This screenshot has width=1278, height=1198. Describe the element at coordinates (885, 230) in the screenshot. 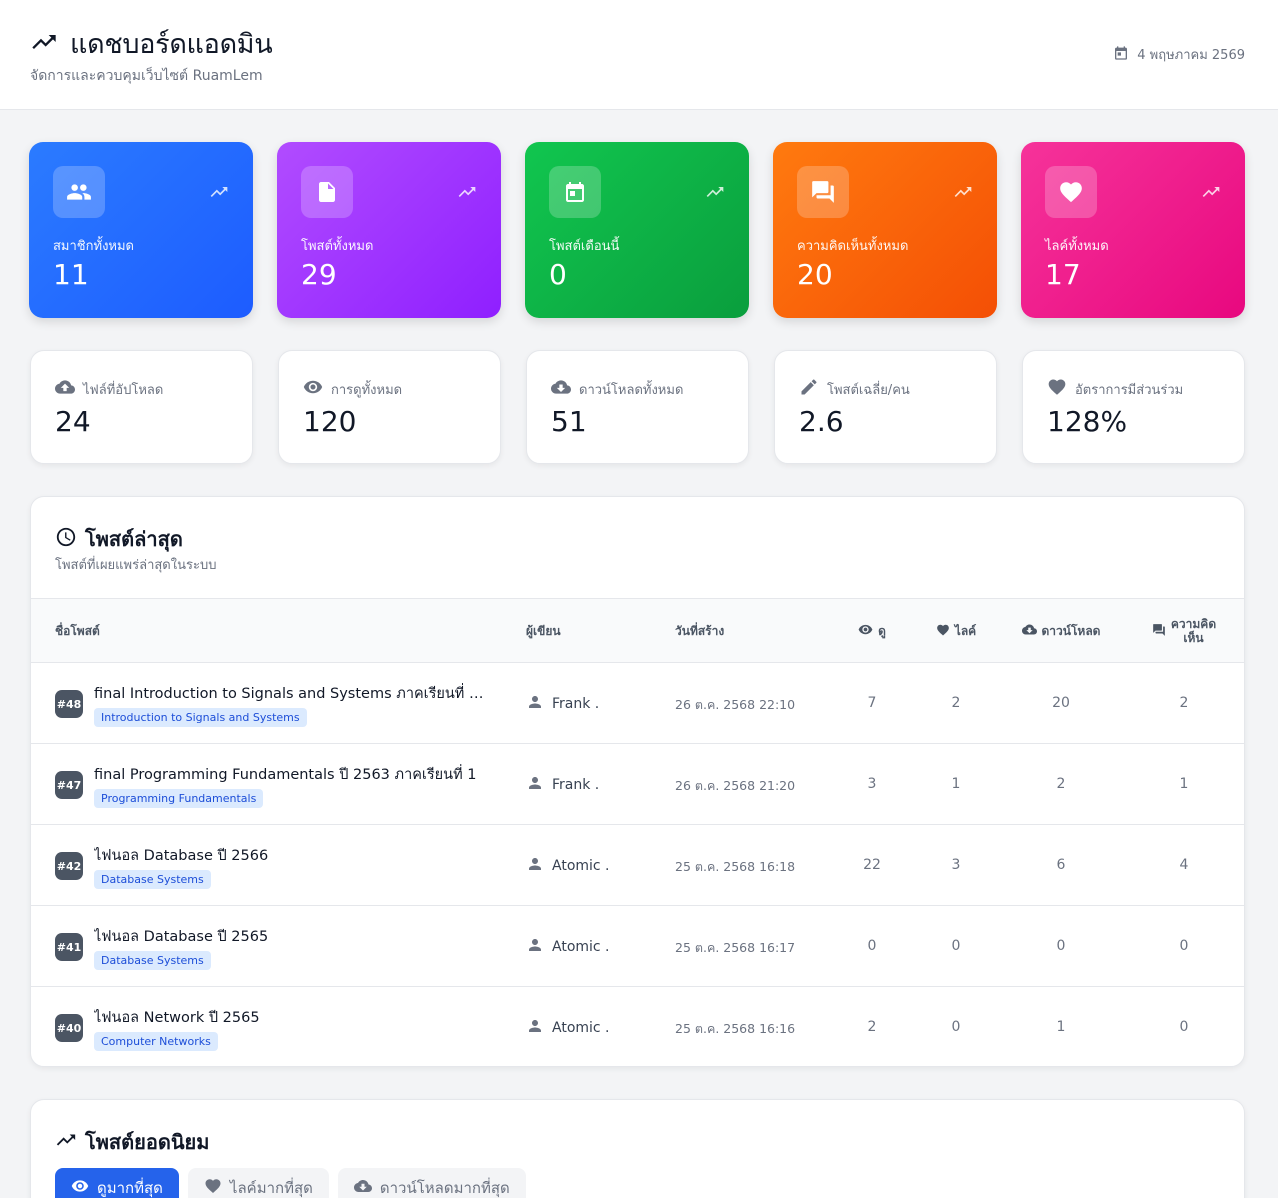

I see `stat-card-comments: ความคิดเห็นทั้งหมด 20` at that location.